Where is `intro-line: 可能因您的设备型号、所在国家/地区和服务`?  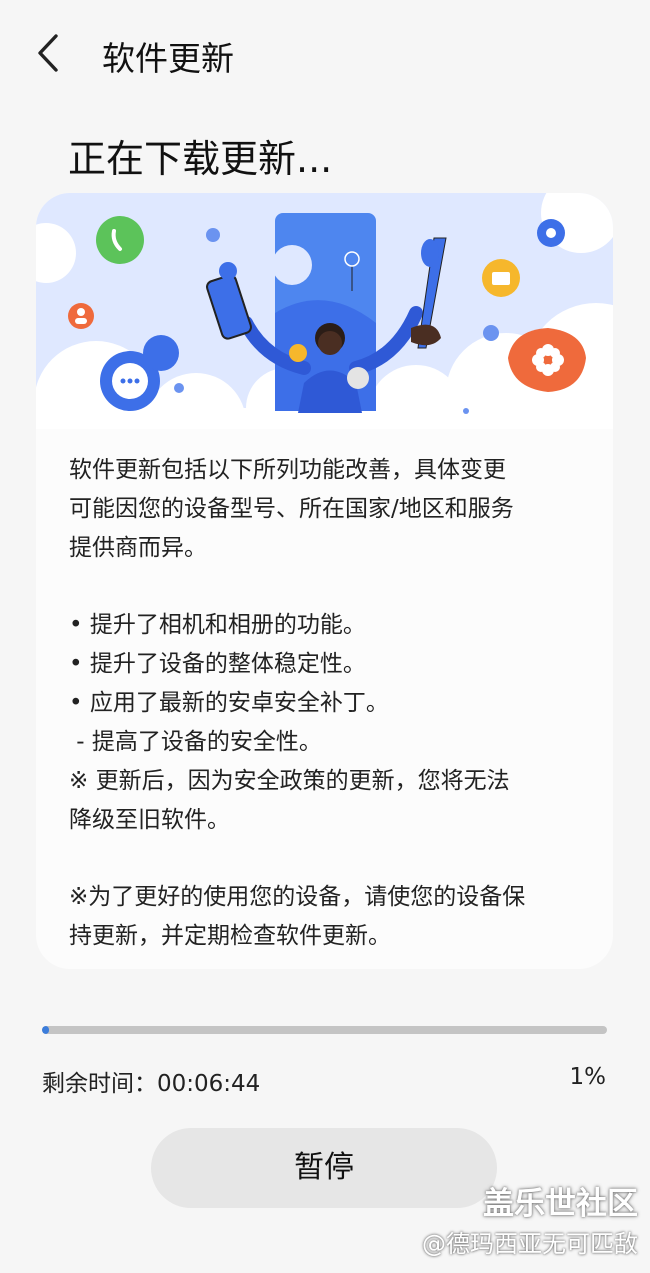
intro-line: 可能因您的设备型号、所在国家/地区和服务 is located at coordinates (291, 509).